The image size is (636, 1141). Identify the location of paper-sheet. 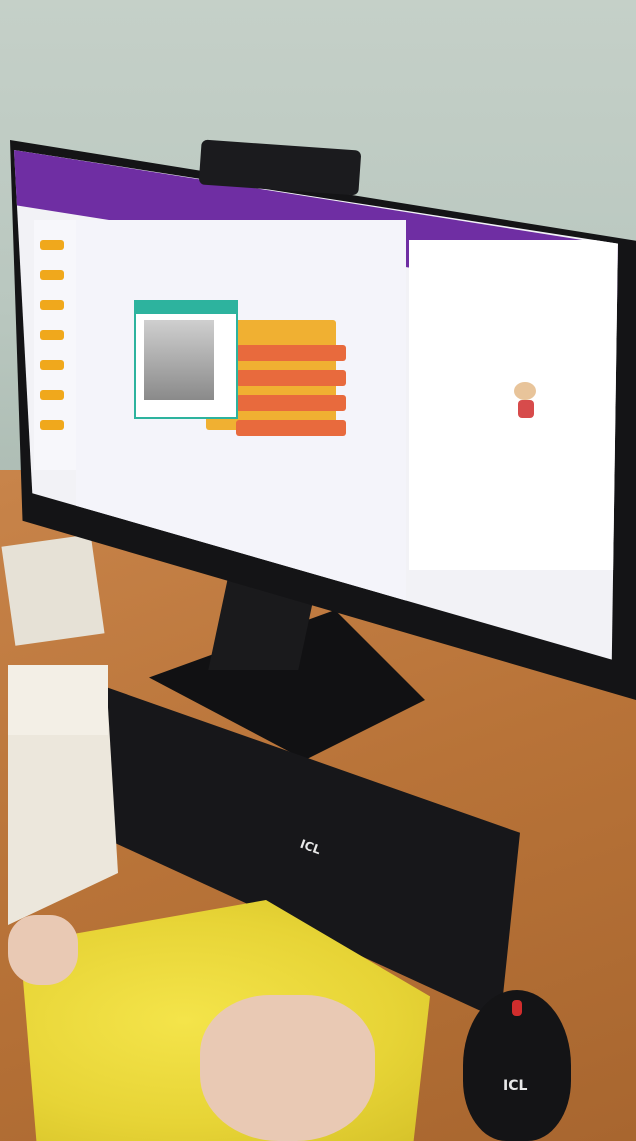
(53, 590).